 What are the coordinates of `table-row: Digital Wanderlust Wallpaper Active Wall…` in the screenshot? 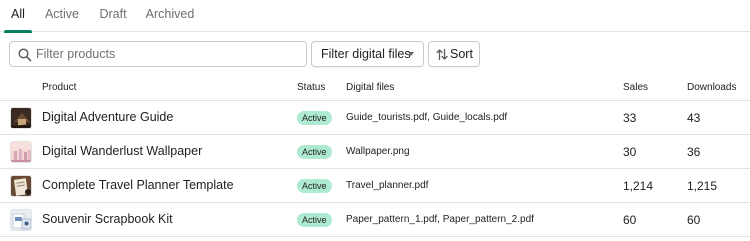 It's located at (375, 152).